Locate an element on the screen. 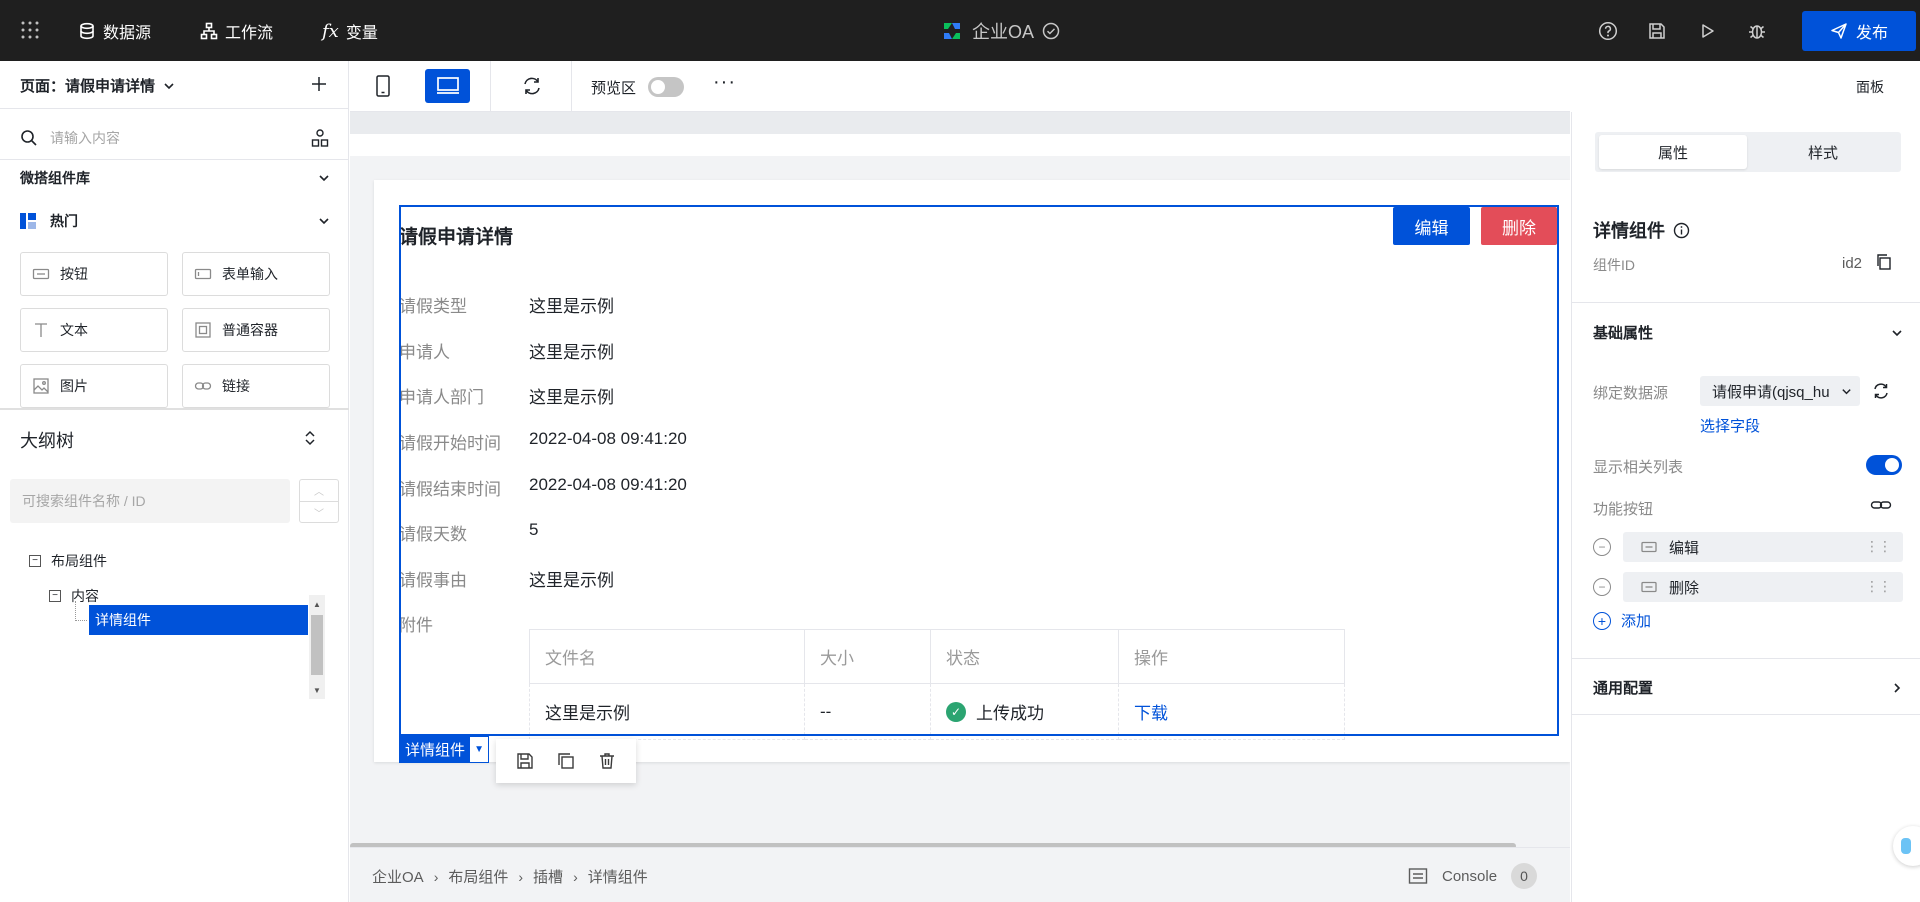 This screenshot has width=1920, height=902. info-icon is located at coordinates (1681, 230).